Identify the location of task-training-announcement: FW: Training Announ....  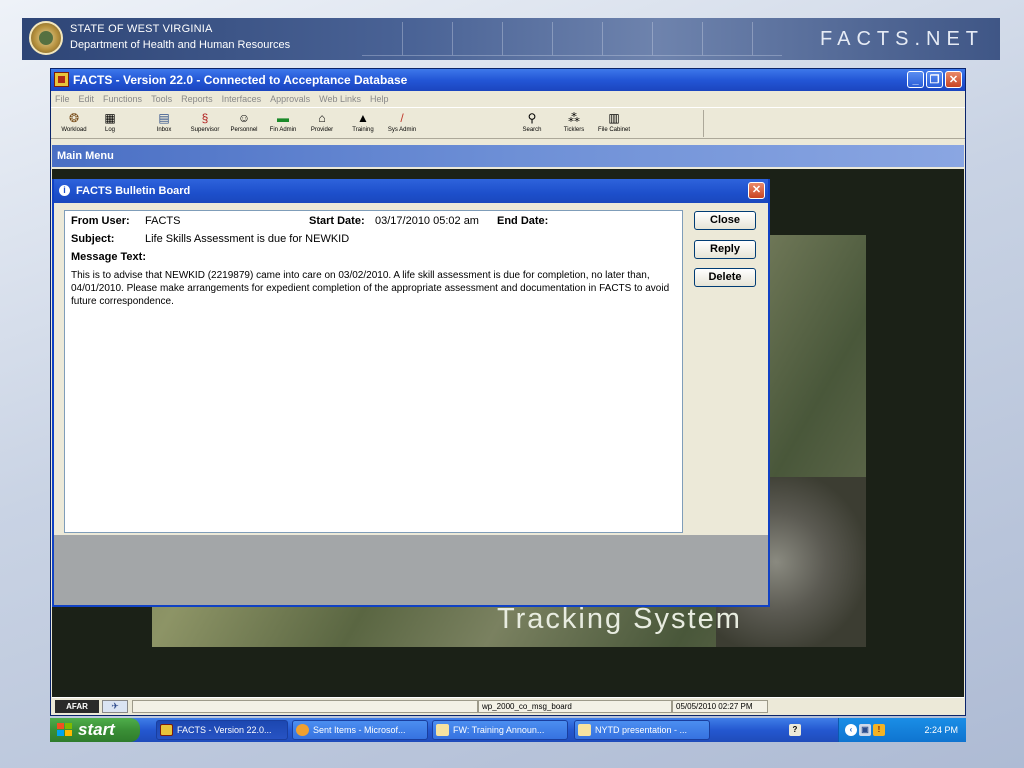
(500, 730).